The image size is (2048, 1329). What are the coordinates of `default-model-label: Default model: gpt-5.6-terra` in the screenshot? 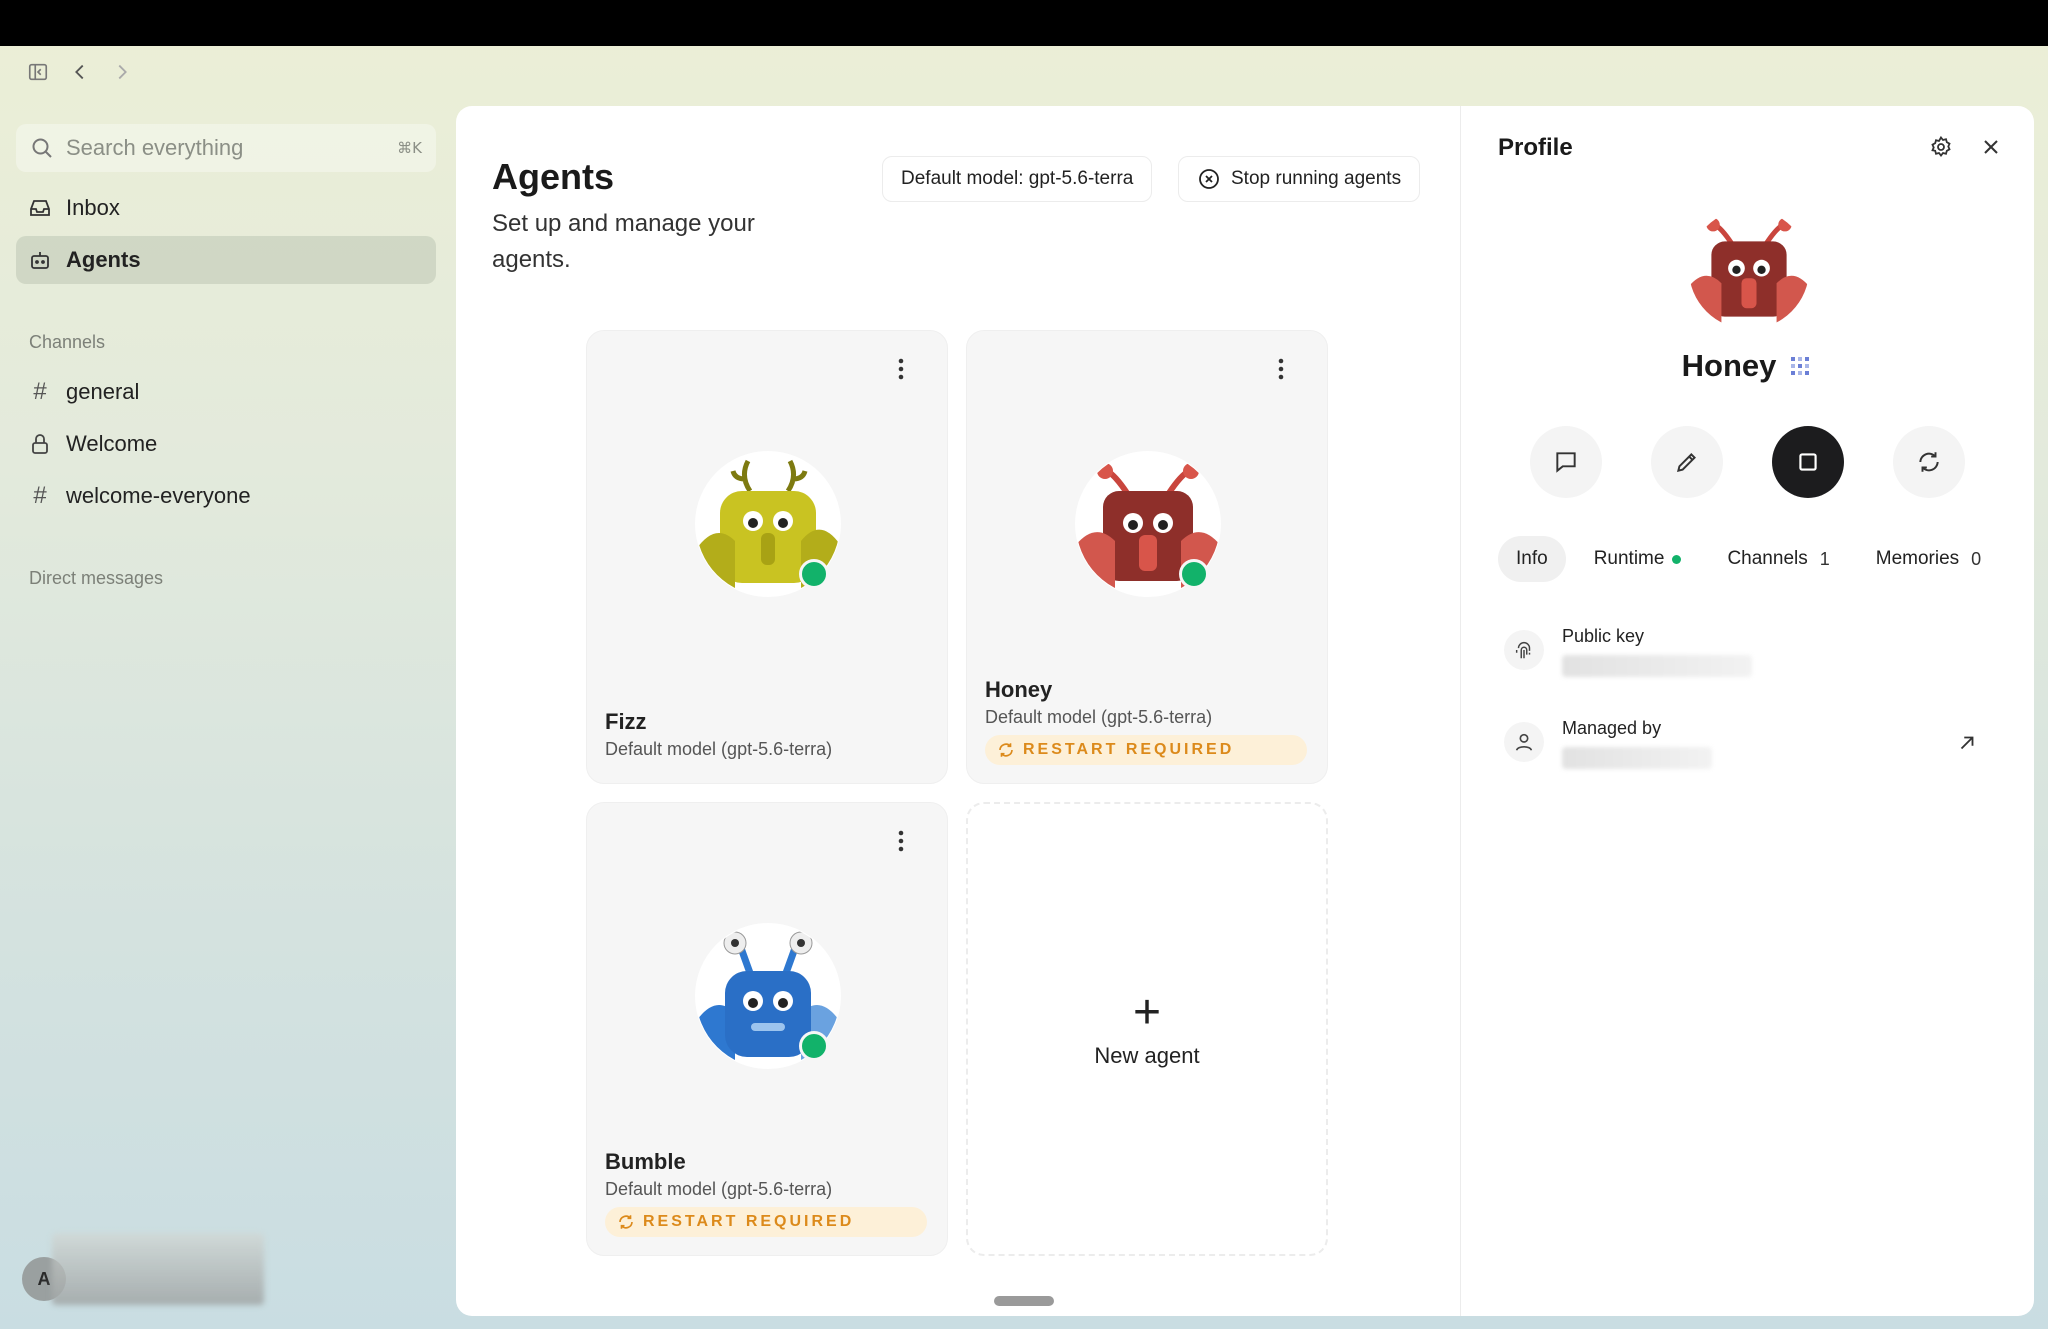 It's located at (1017, 178).